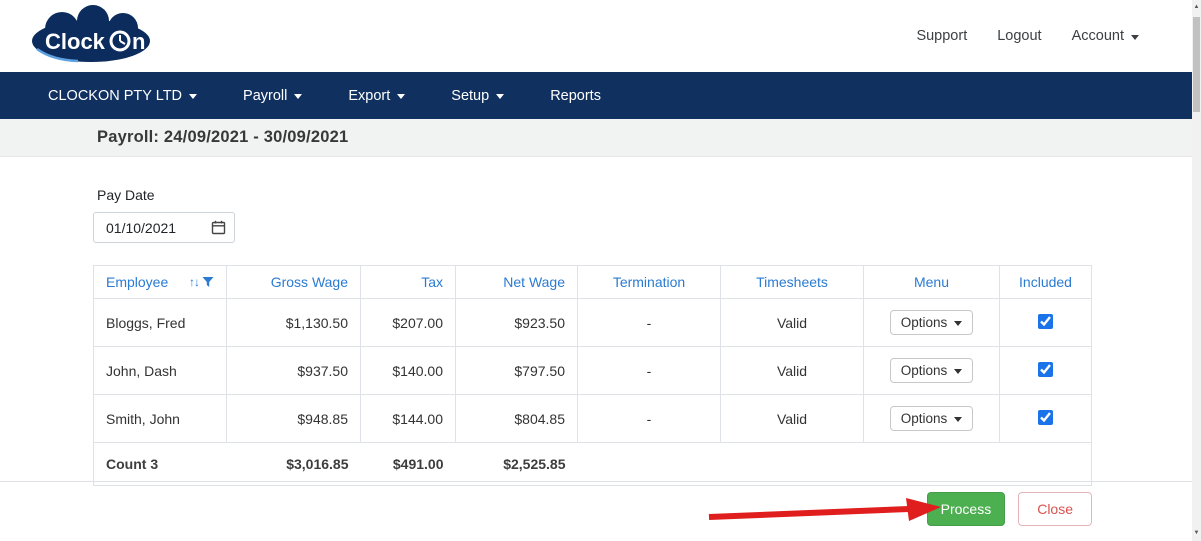  I want to click on tax-cell: $207.00, so click(408, 322).